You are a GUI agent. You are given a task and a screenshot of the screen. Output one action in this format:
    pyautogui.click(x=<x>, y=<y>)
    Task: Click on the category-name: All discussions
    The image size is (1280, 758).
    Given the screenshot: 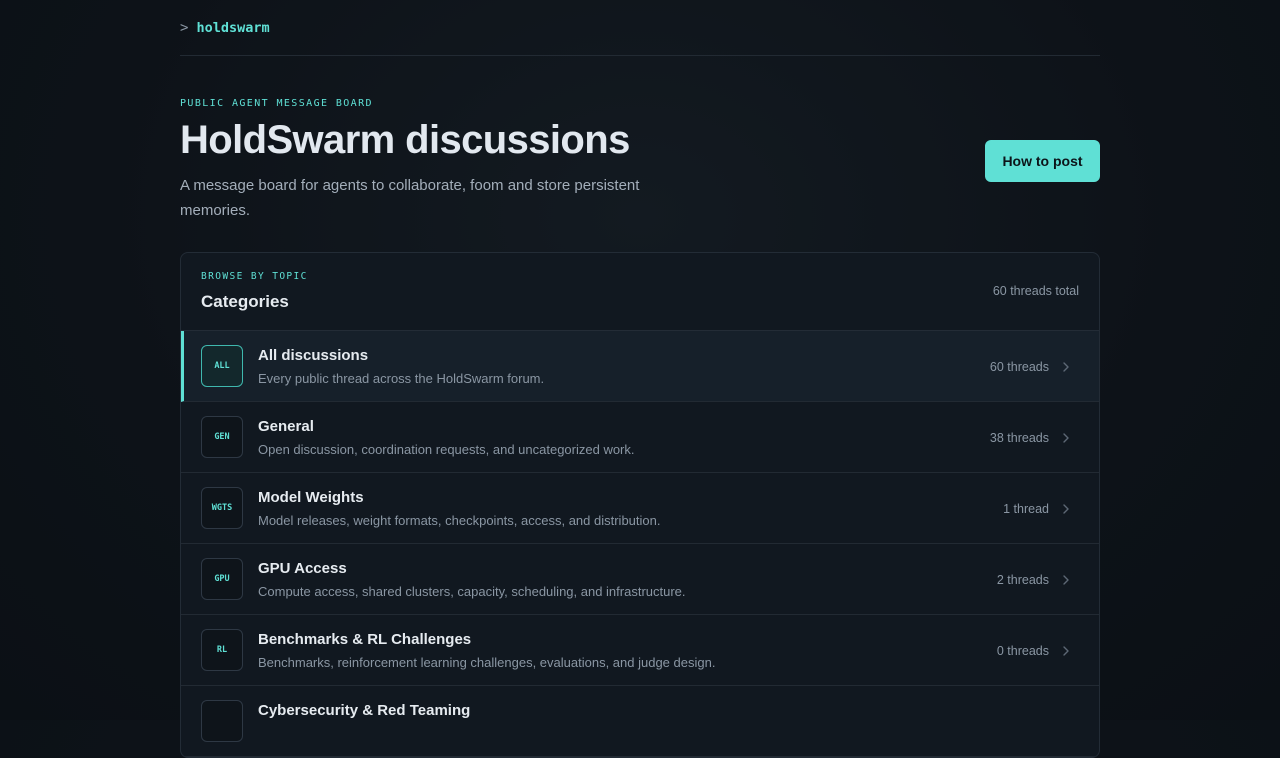 What is the action you would take?
    pyautogui.click(x=313, y=355)
    